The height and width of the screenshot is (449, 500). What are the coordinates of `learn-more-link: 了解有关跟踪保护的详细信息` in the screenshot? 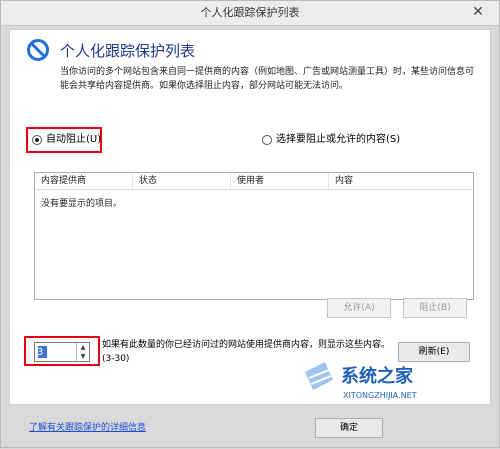 It's located at (87, 426).